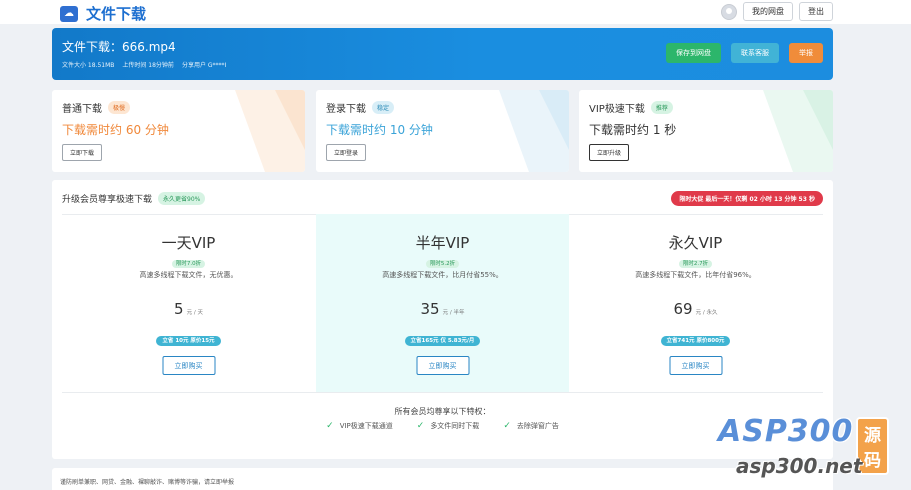 This screenshot has width=911, height=490. Describe the element at coordinates (119, 47) in the screenshot. I see `file-title: 文件下载：666.mp4` at that location.